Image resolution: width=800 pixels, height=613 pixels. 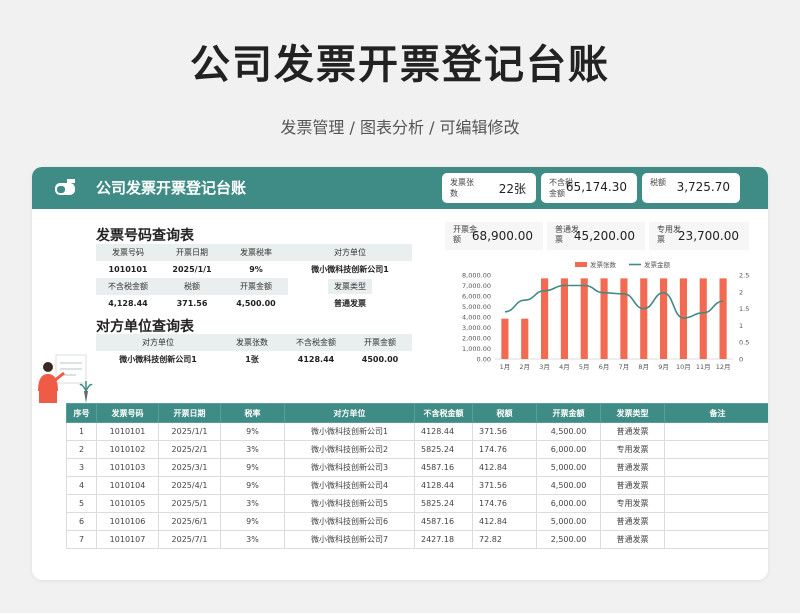 I want to click on cell-date: 2025/2/1, so click(x=189, y=449).